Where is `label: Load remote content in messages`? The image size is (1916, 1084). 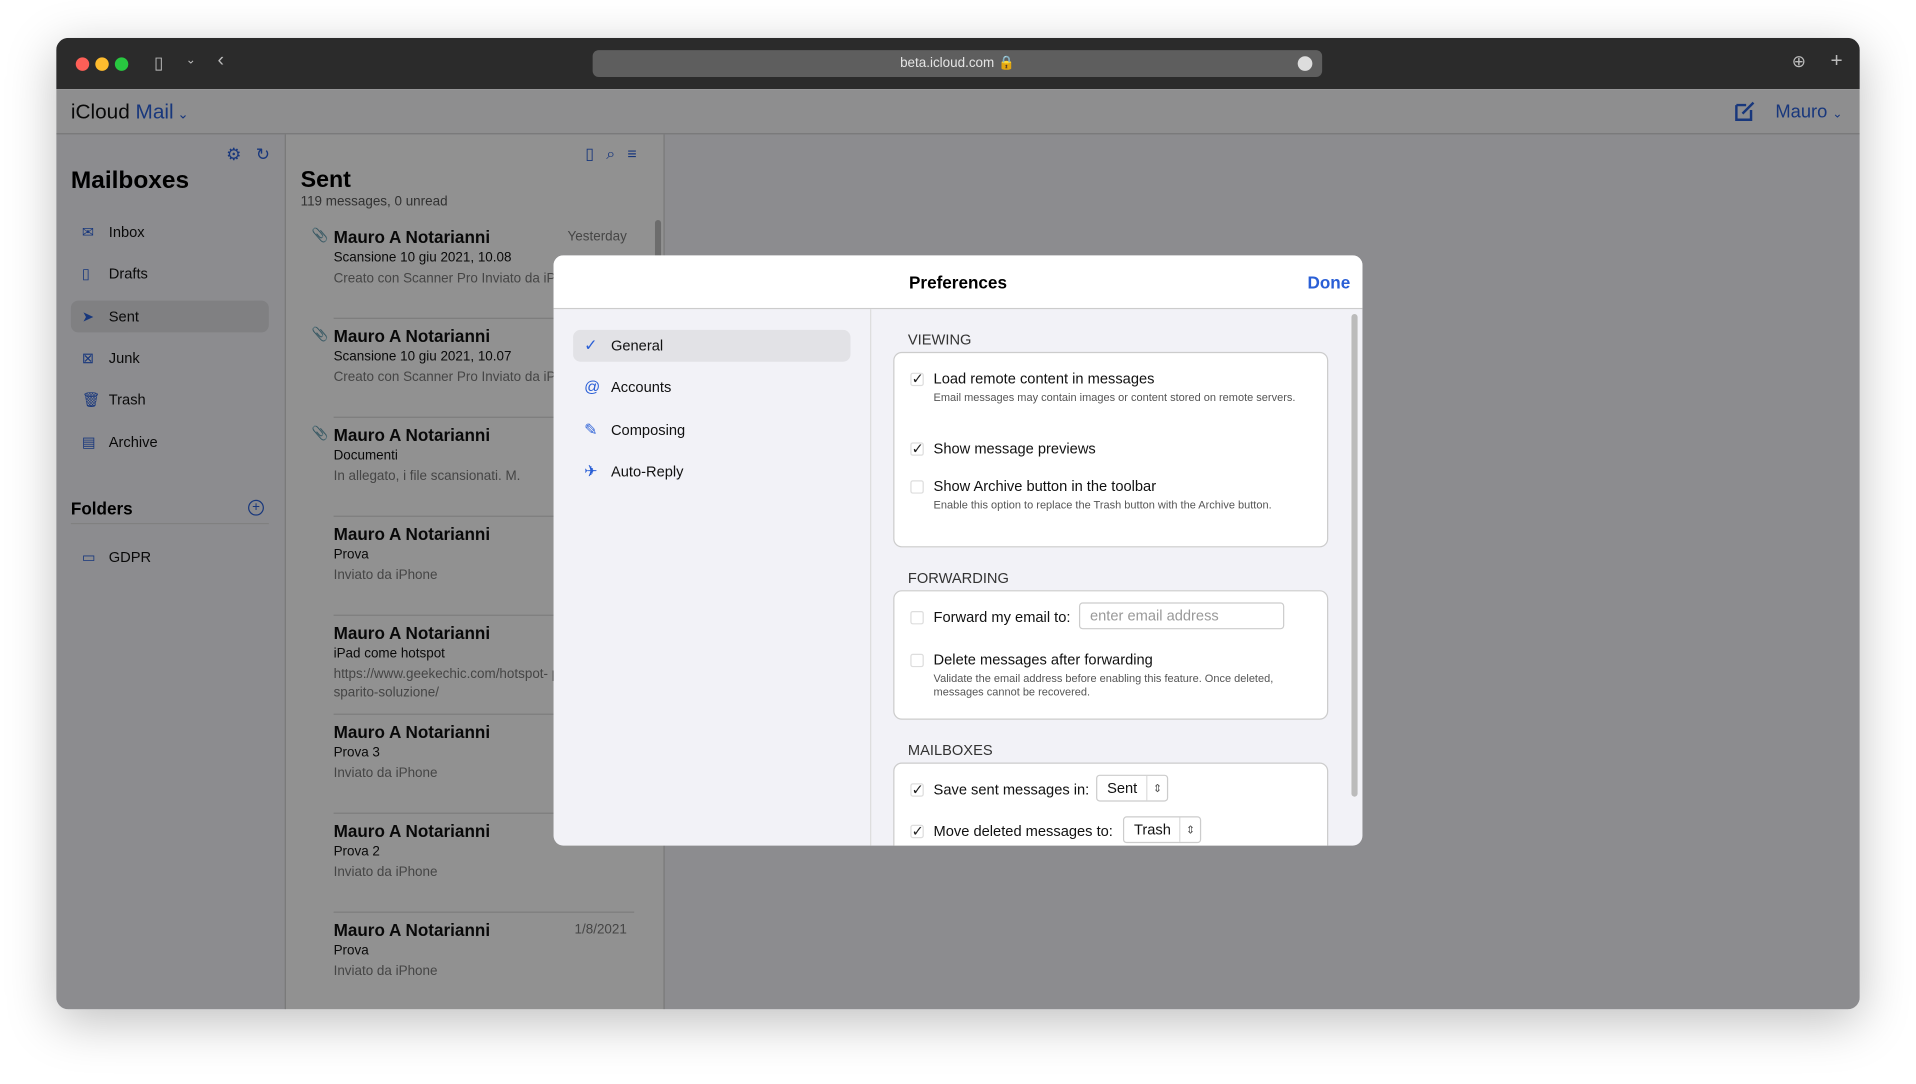 label: Load remote content in messages is located at coordinates (1044, 379).